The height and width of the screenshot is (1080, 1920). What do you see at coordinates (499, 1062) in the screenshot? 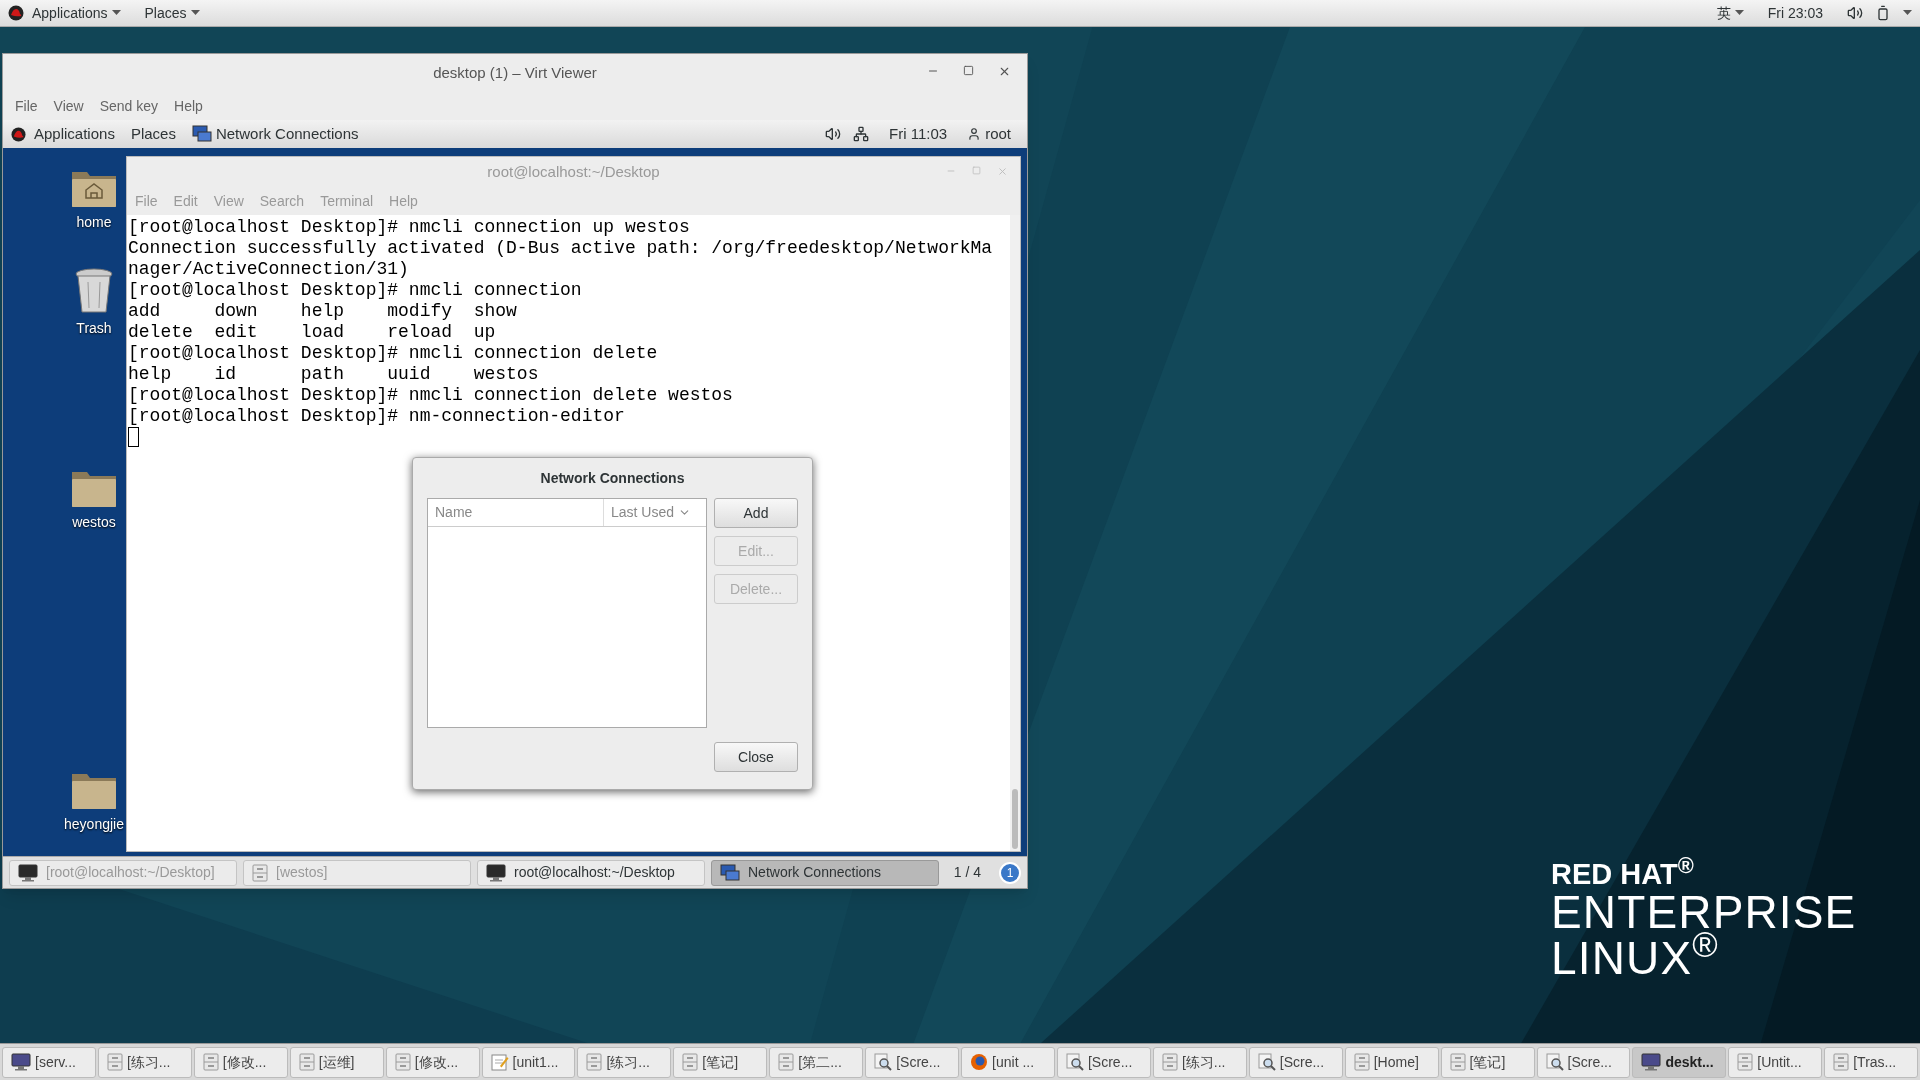
I see `notepad-icon` at bounding box center [499, 1062].